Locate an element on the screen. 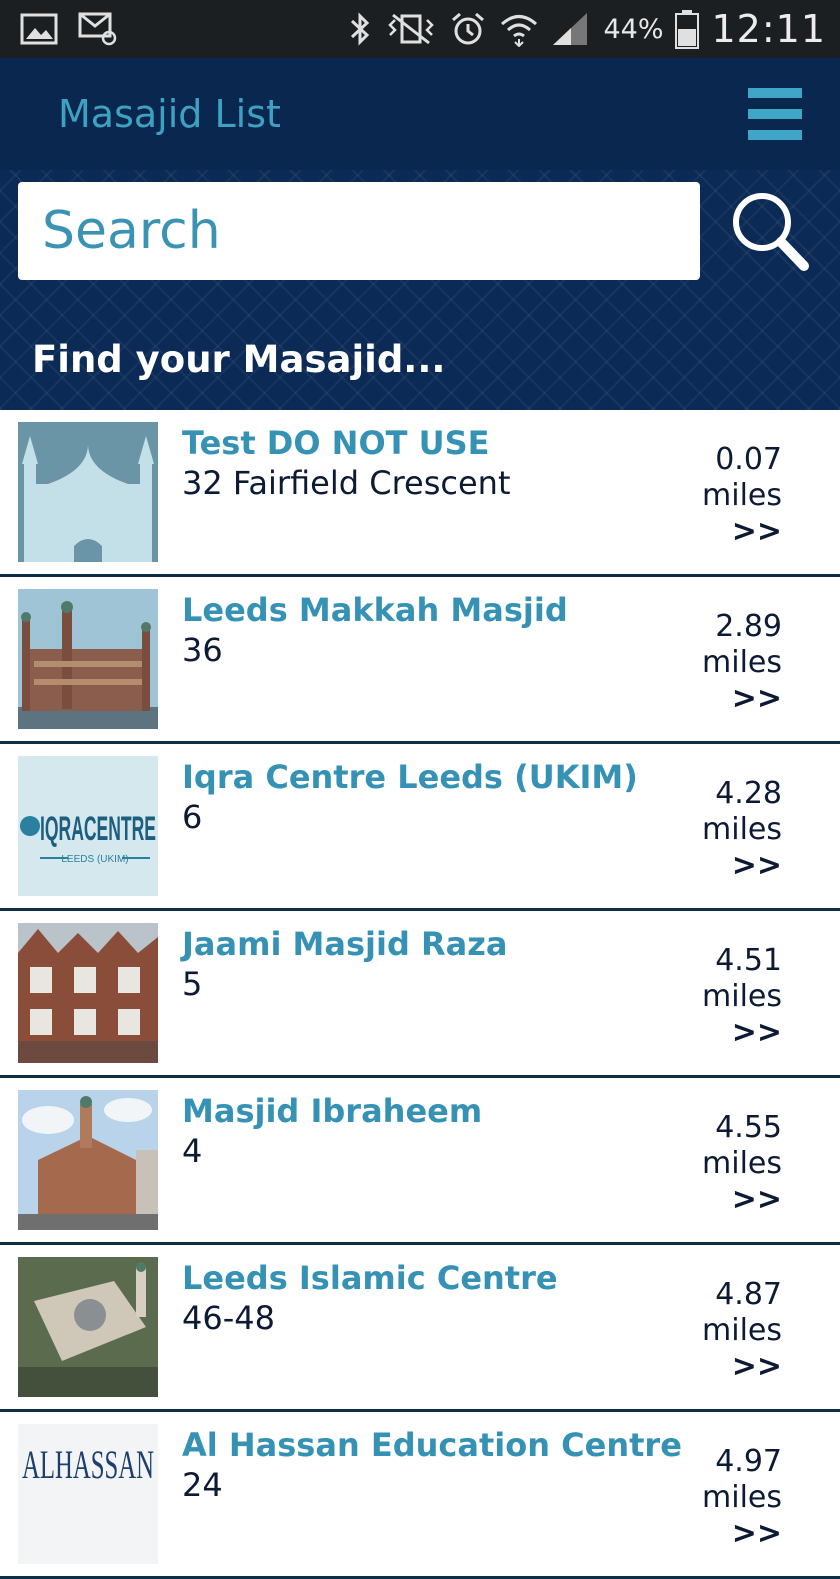 This screenshot has width=840, height=1579. clock: 12:11 is located at coordinates (768, 29).